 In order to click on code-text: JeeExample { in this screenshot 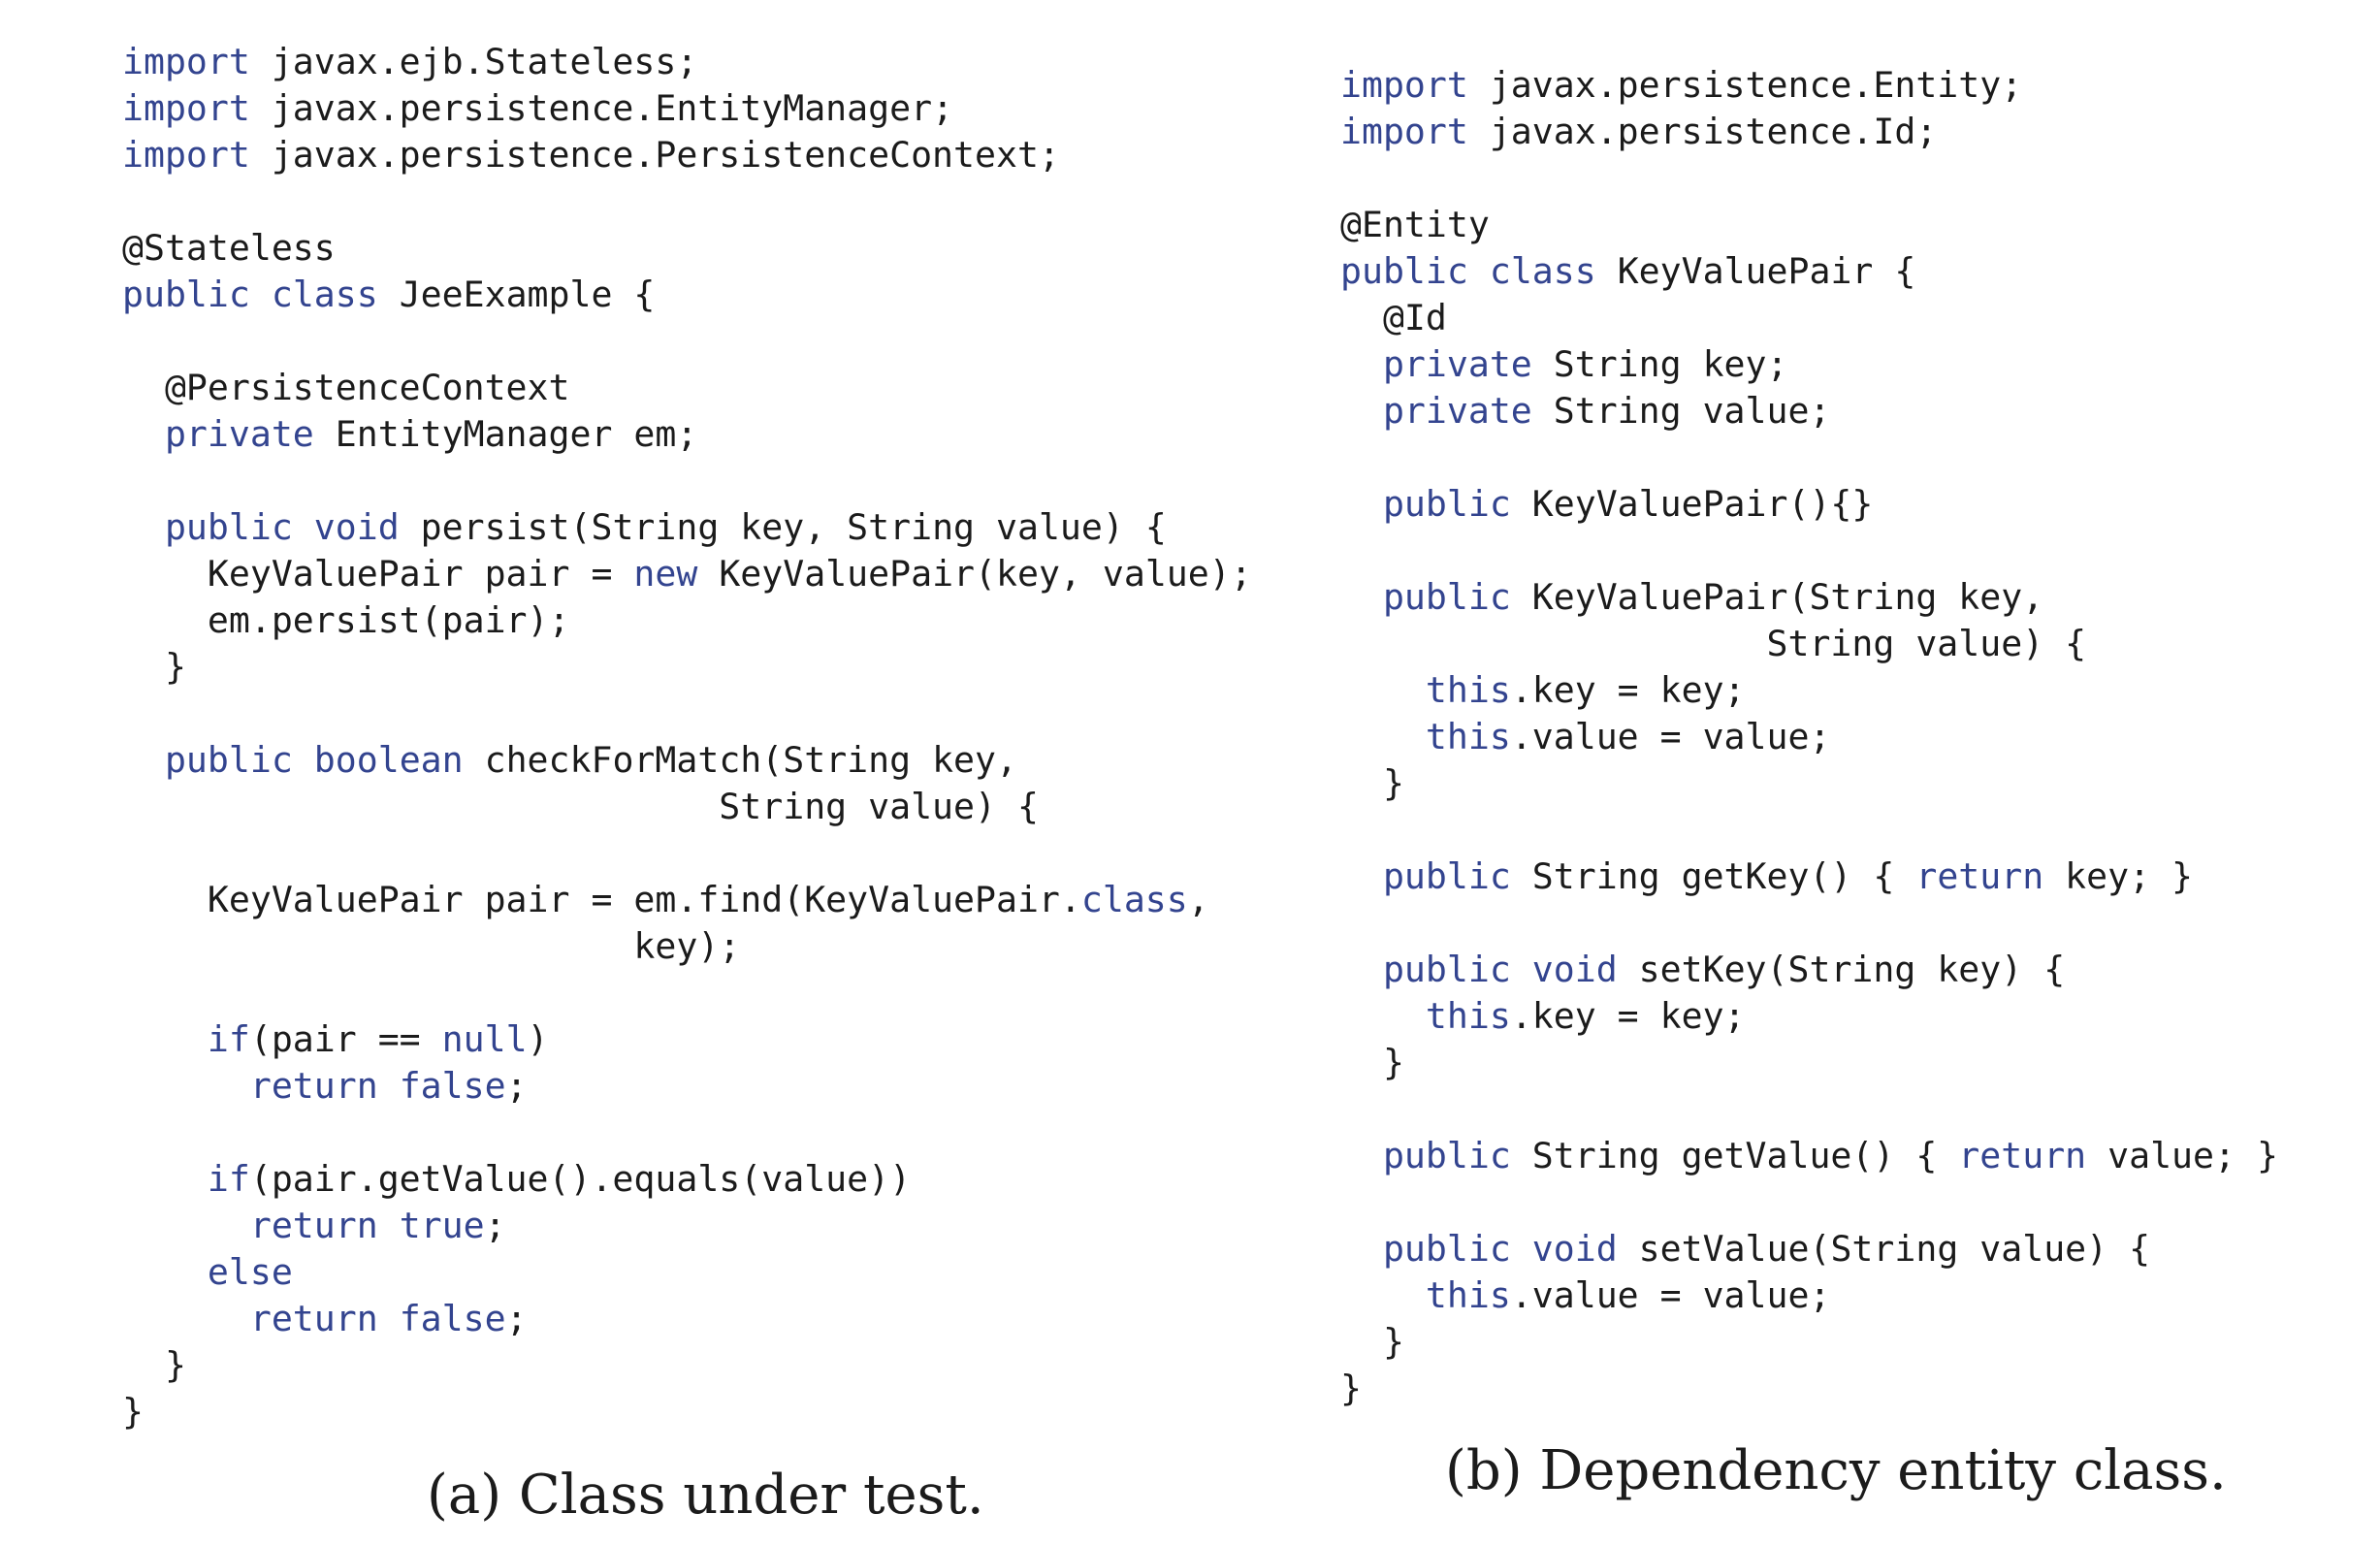, I will do `click(516, 294)`.